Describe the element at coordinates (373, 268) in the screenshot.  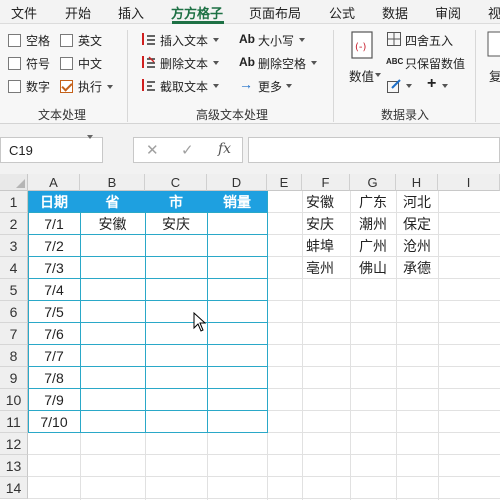
I see `lookup-cell-g4: 佛山` at that location.